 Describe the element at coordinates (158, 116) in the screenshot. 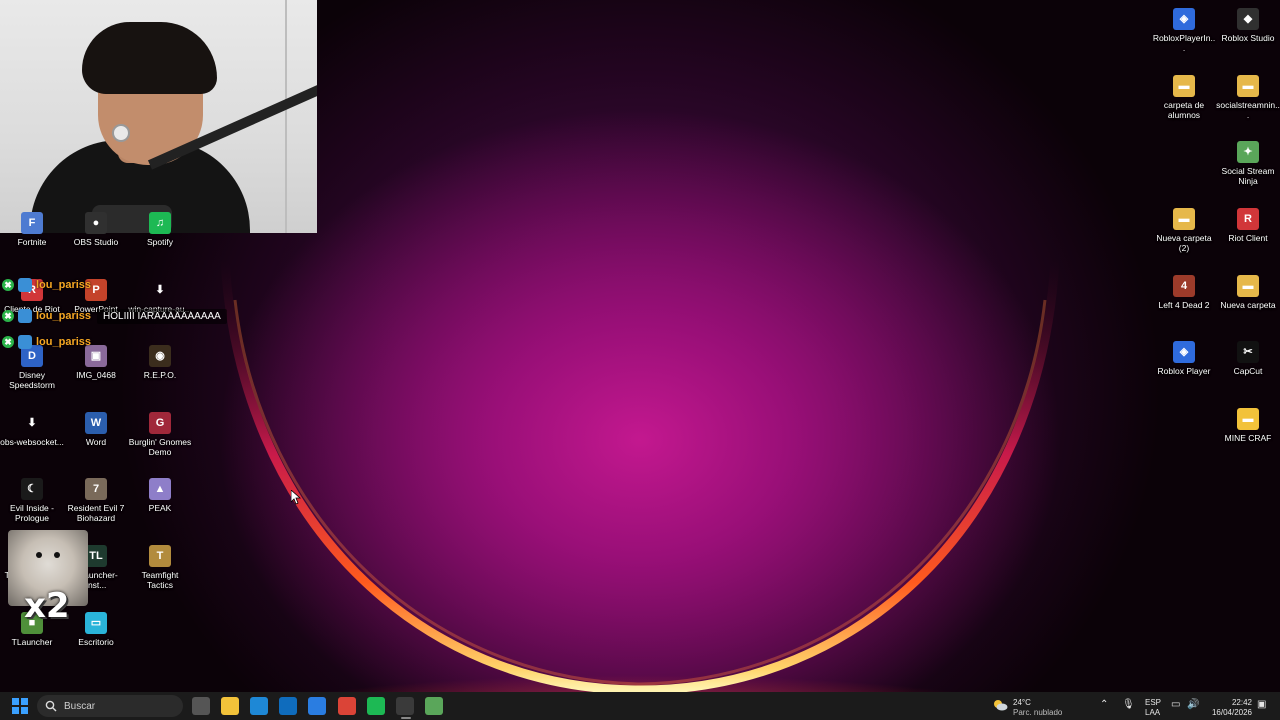

I see `webcam-overlay` at that location.